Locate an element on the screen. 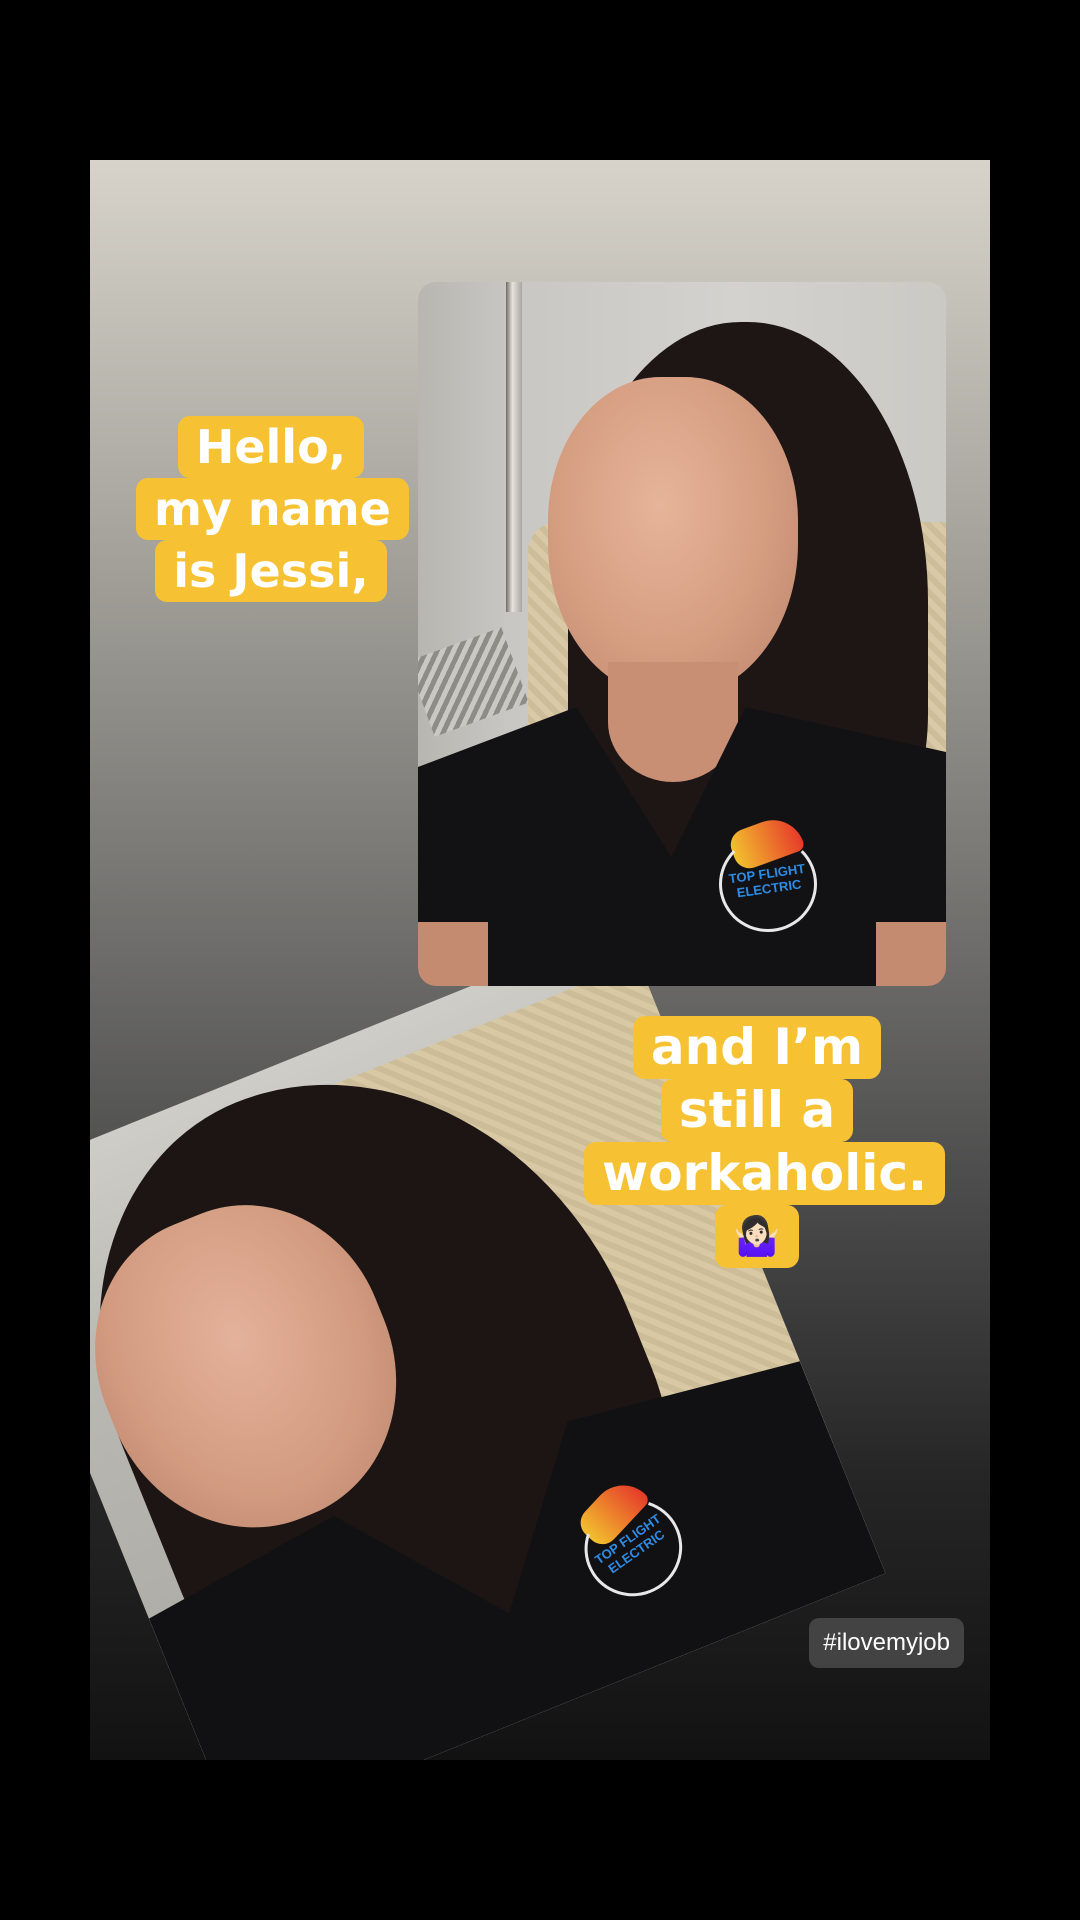 This screenshot has height=1920, width=1080. shirt-logo: TOP FLIGHT ELECTRIC is located at coordinates (768, 871).